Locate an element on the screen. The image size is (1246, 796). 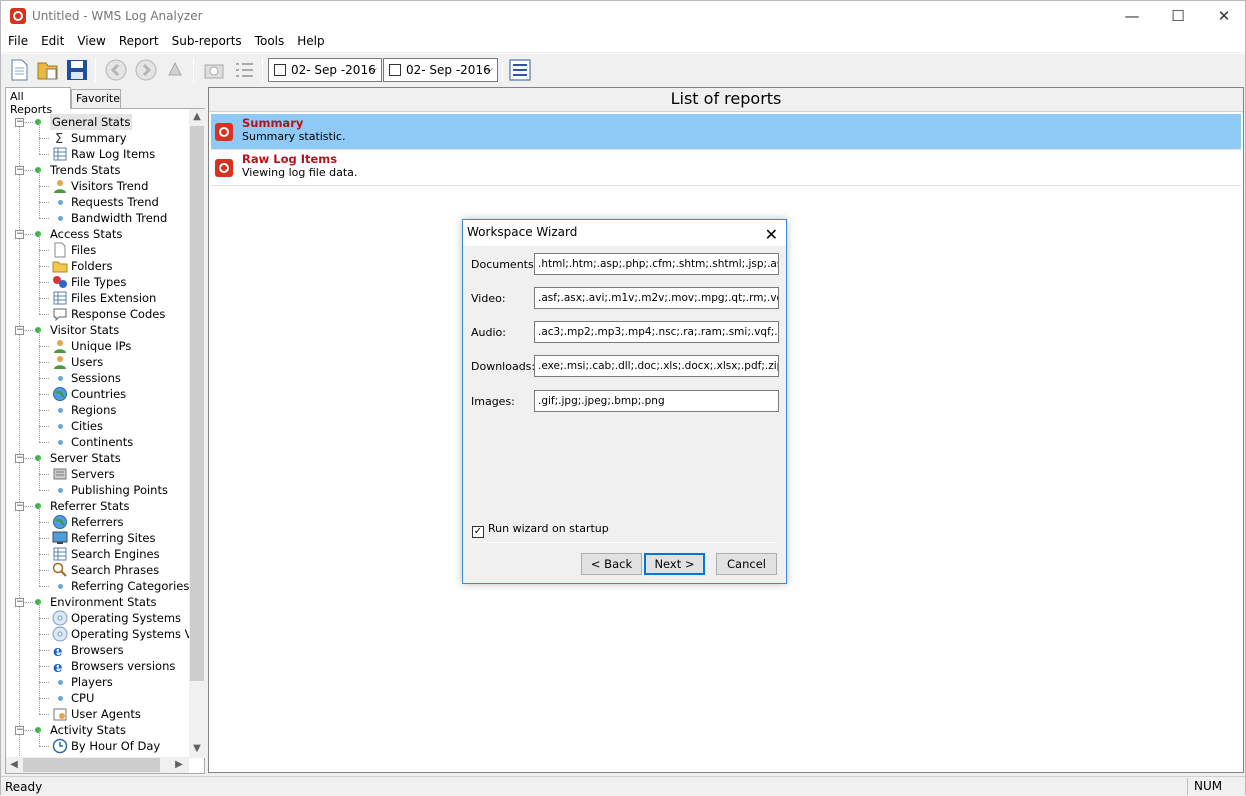
tree-item-files: Files is located at coordinates (97, 246).